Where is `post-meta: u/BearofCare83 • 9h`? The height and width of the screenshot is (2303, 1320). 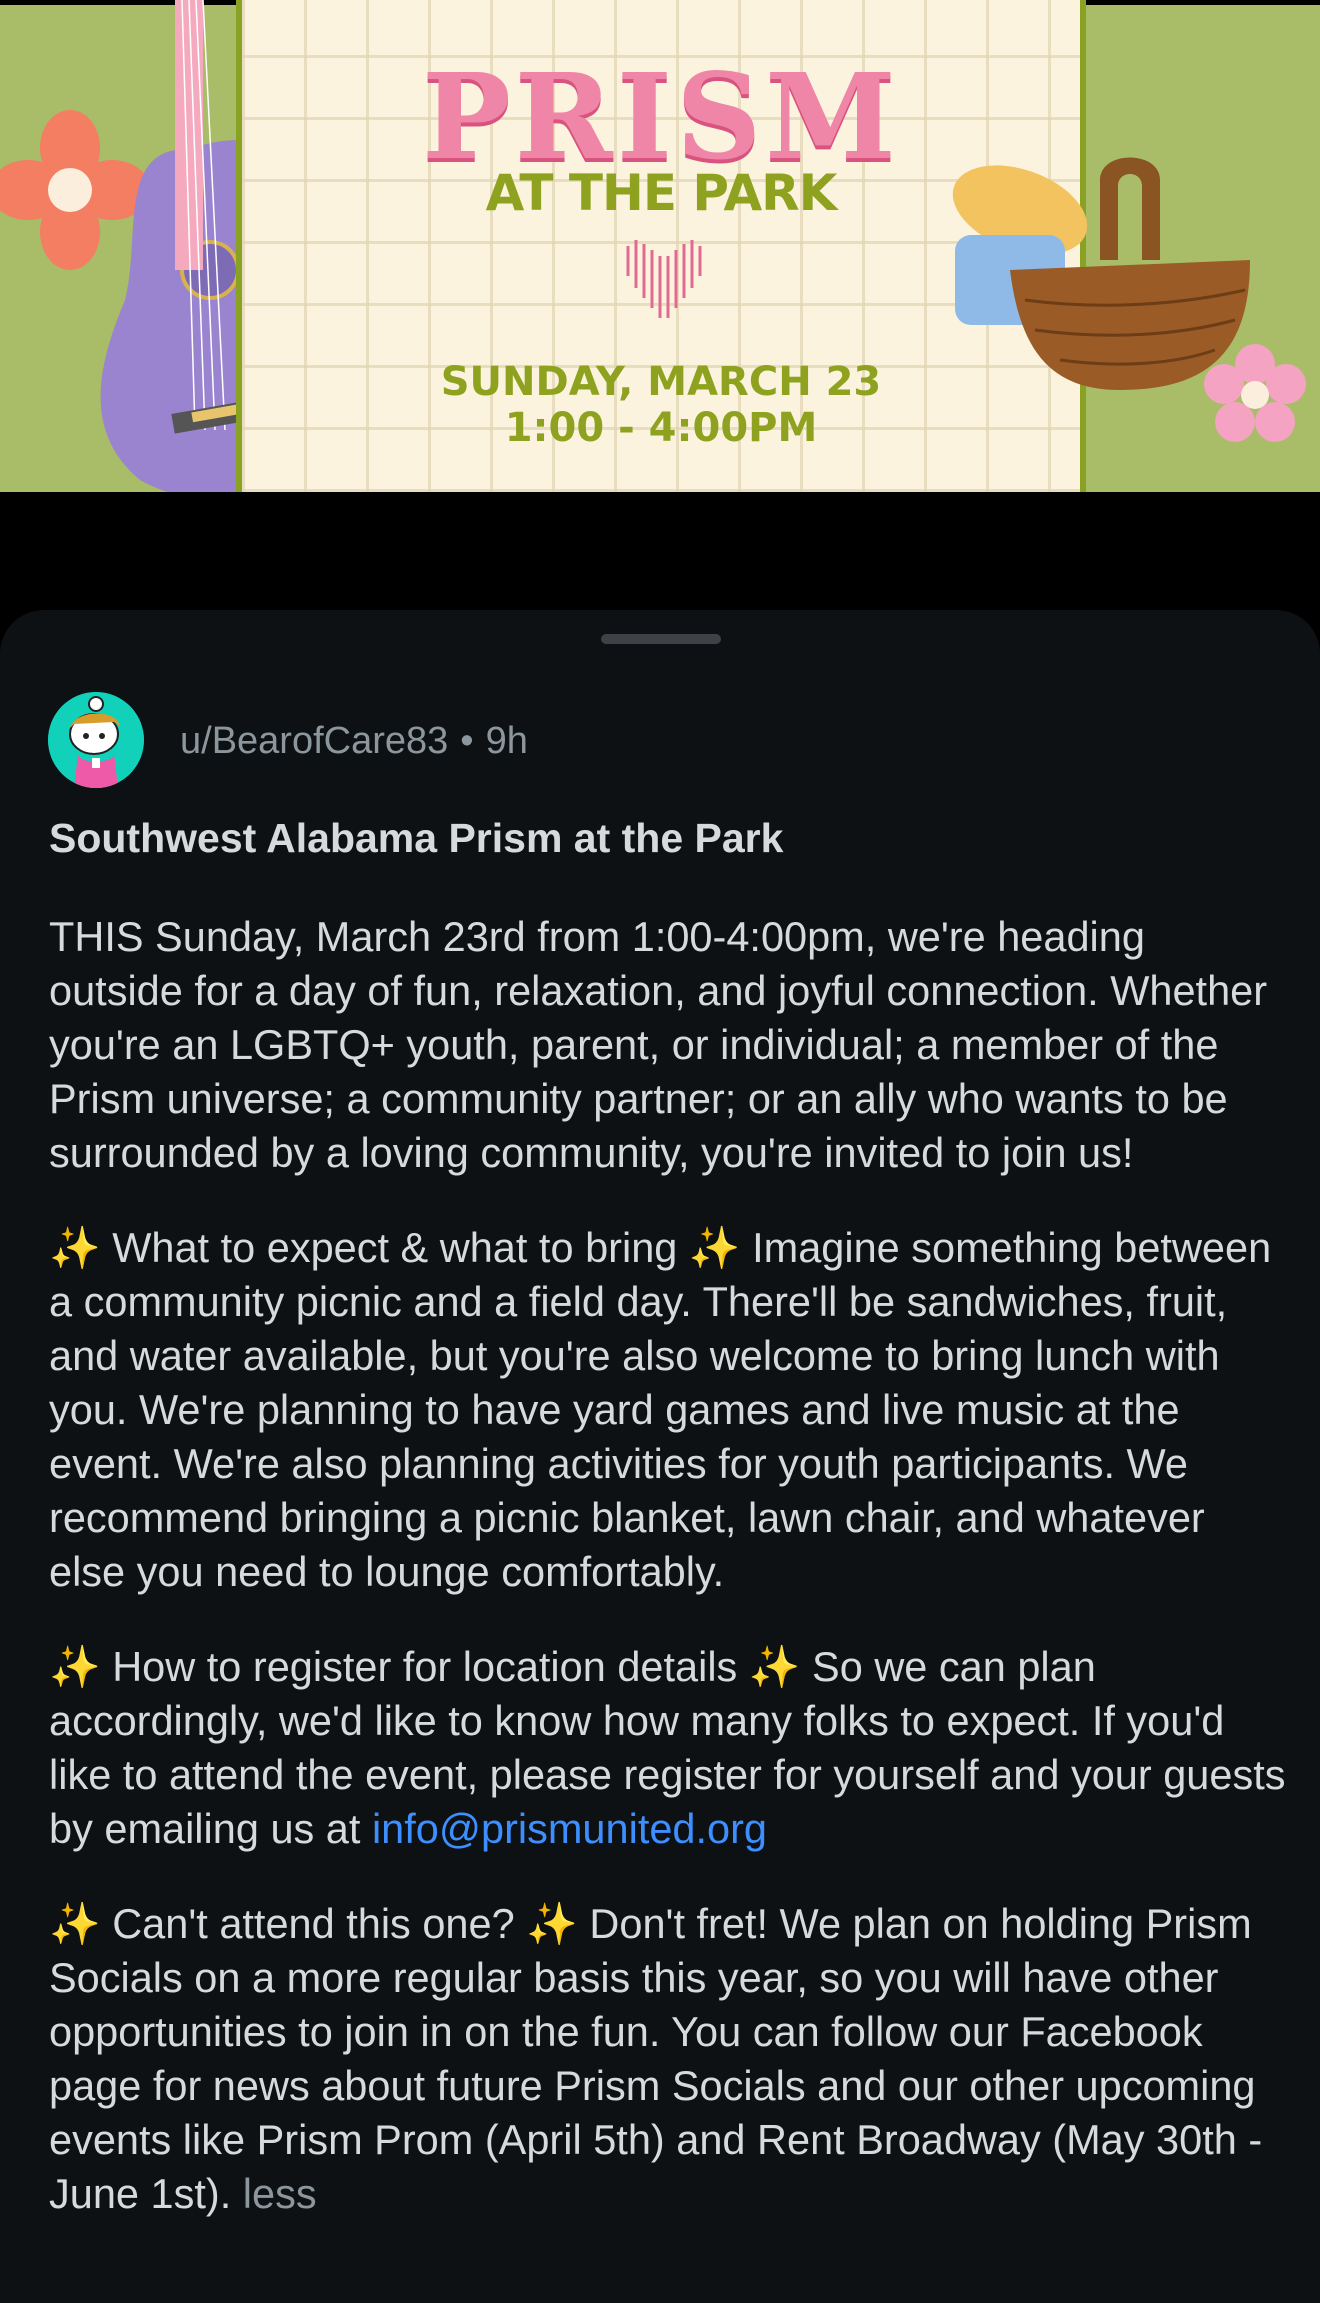
post-meta: u/BearofCare83 • 9h is located at coordinates (354, 741).